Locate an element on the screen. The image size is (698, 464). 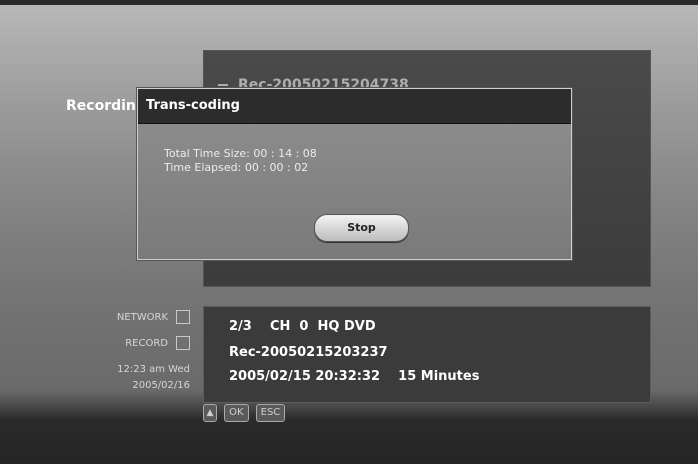
info-date-line: 2005/02/15 20:32:32 15 Minutes is located at coordinates (354, 376).